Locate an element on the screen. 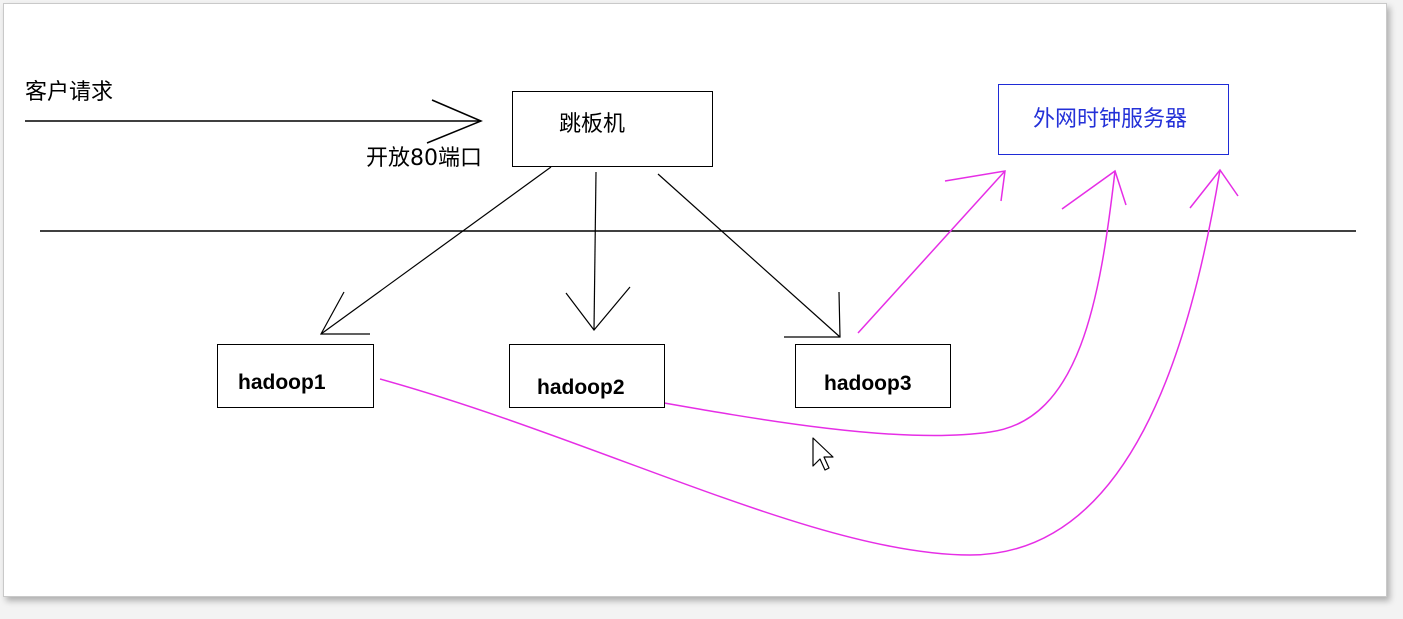  ntp-server-label: 外网时钟服务器 is located at coordinates (1110, 119).